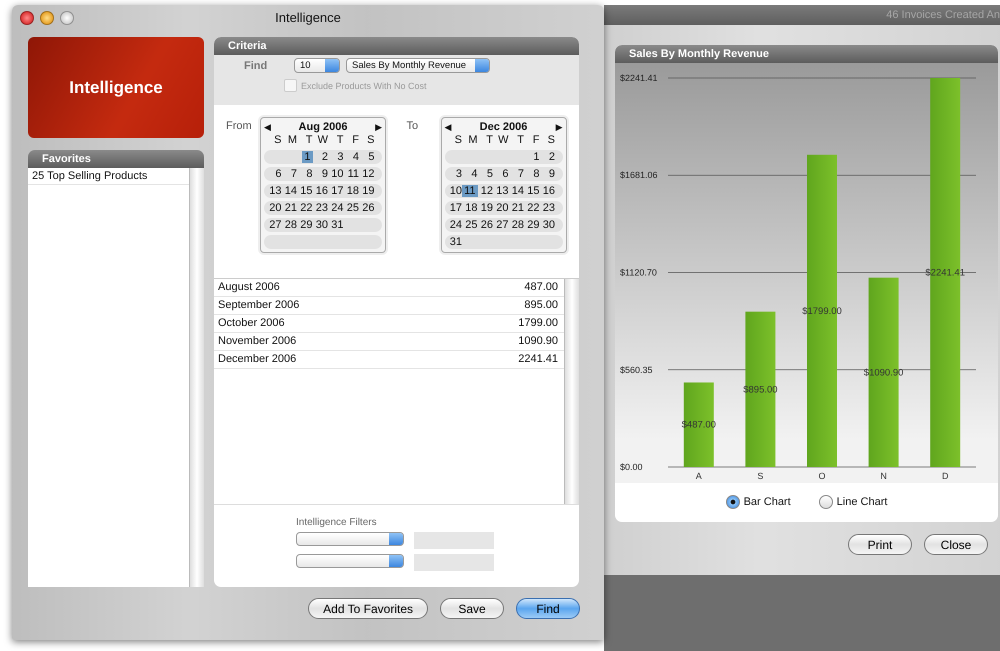 The width and height of the screenshot is (1000, 651). I want to click on table-cell: 2241.41, so click(538, 359).